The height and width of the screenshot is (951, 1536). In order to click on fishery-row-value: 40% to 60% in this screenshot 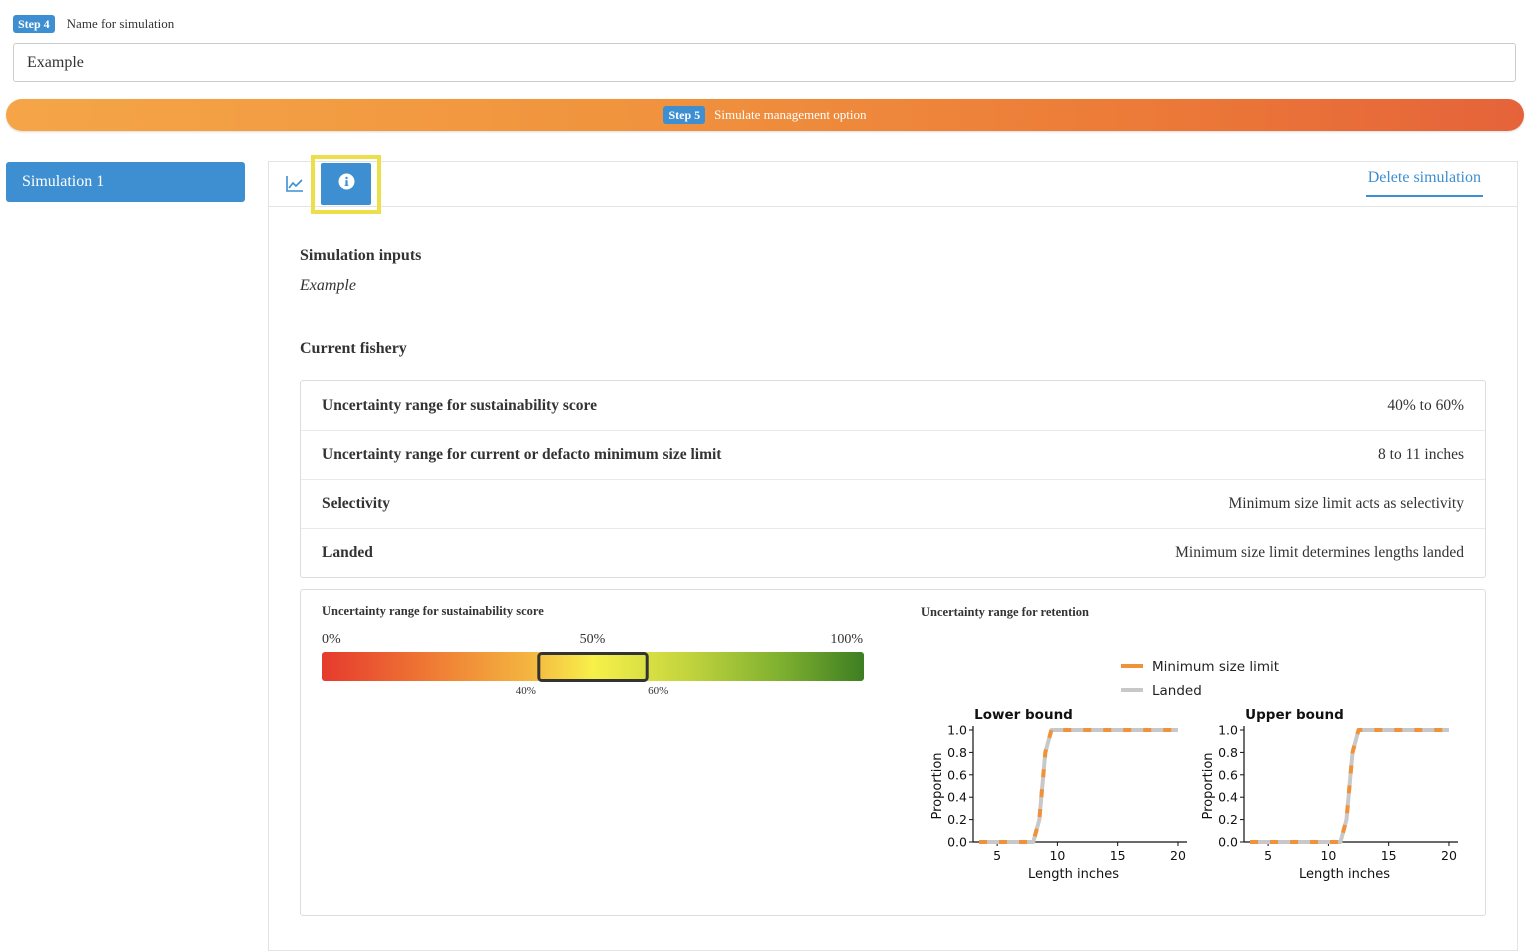, I will do `click(1425, 405)`.